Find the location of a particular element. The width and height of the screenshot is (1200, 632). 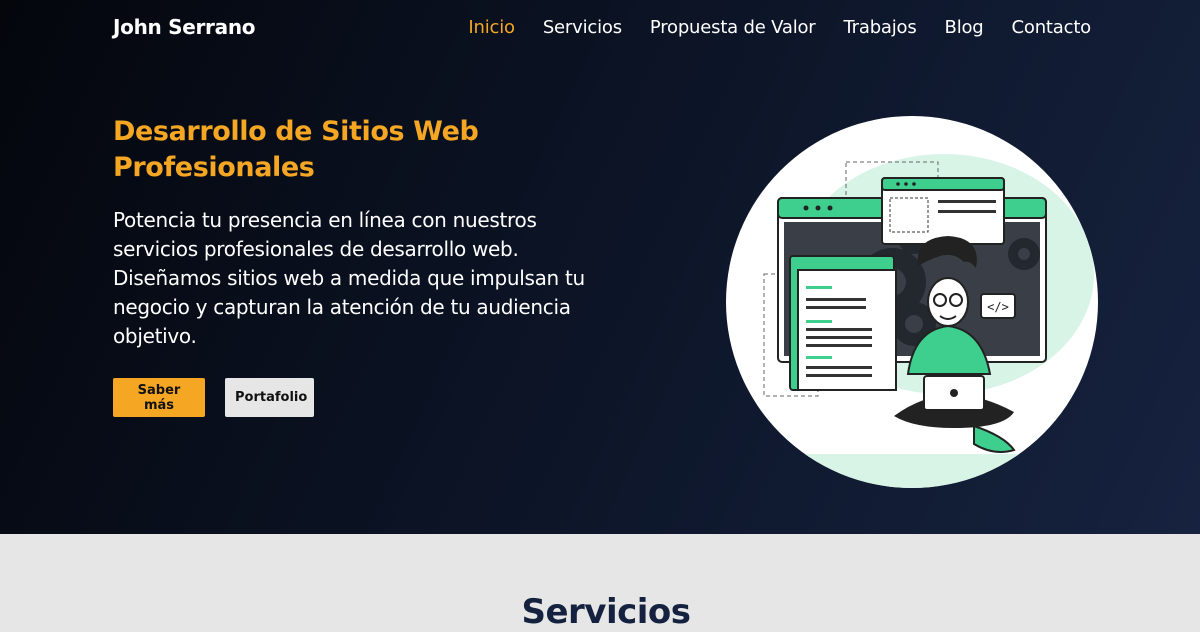

code-document-icon is located at coordinates (843, 323).